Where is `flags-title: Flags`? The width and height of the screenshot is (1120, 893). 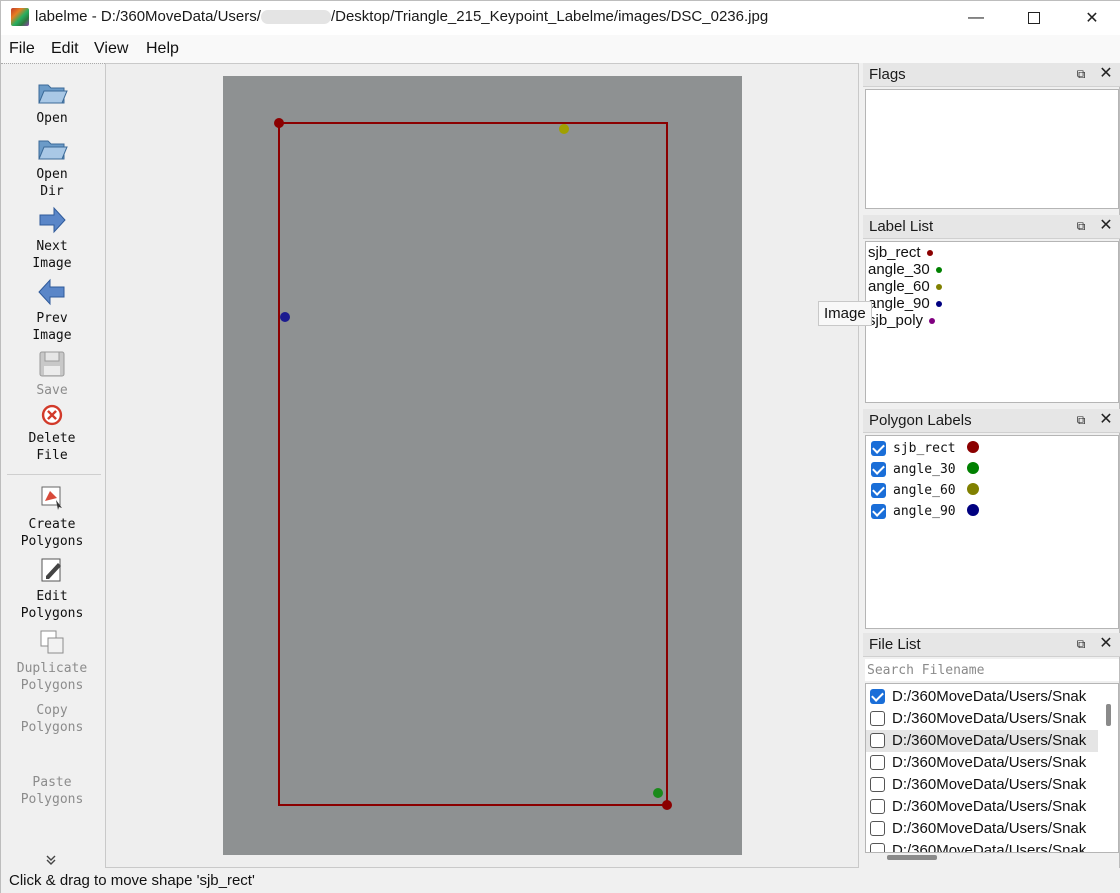 flags-title: Flags is located at coordinates (887, 74).